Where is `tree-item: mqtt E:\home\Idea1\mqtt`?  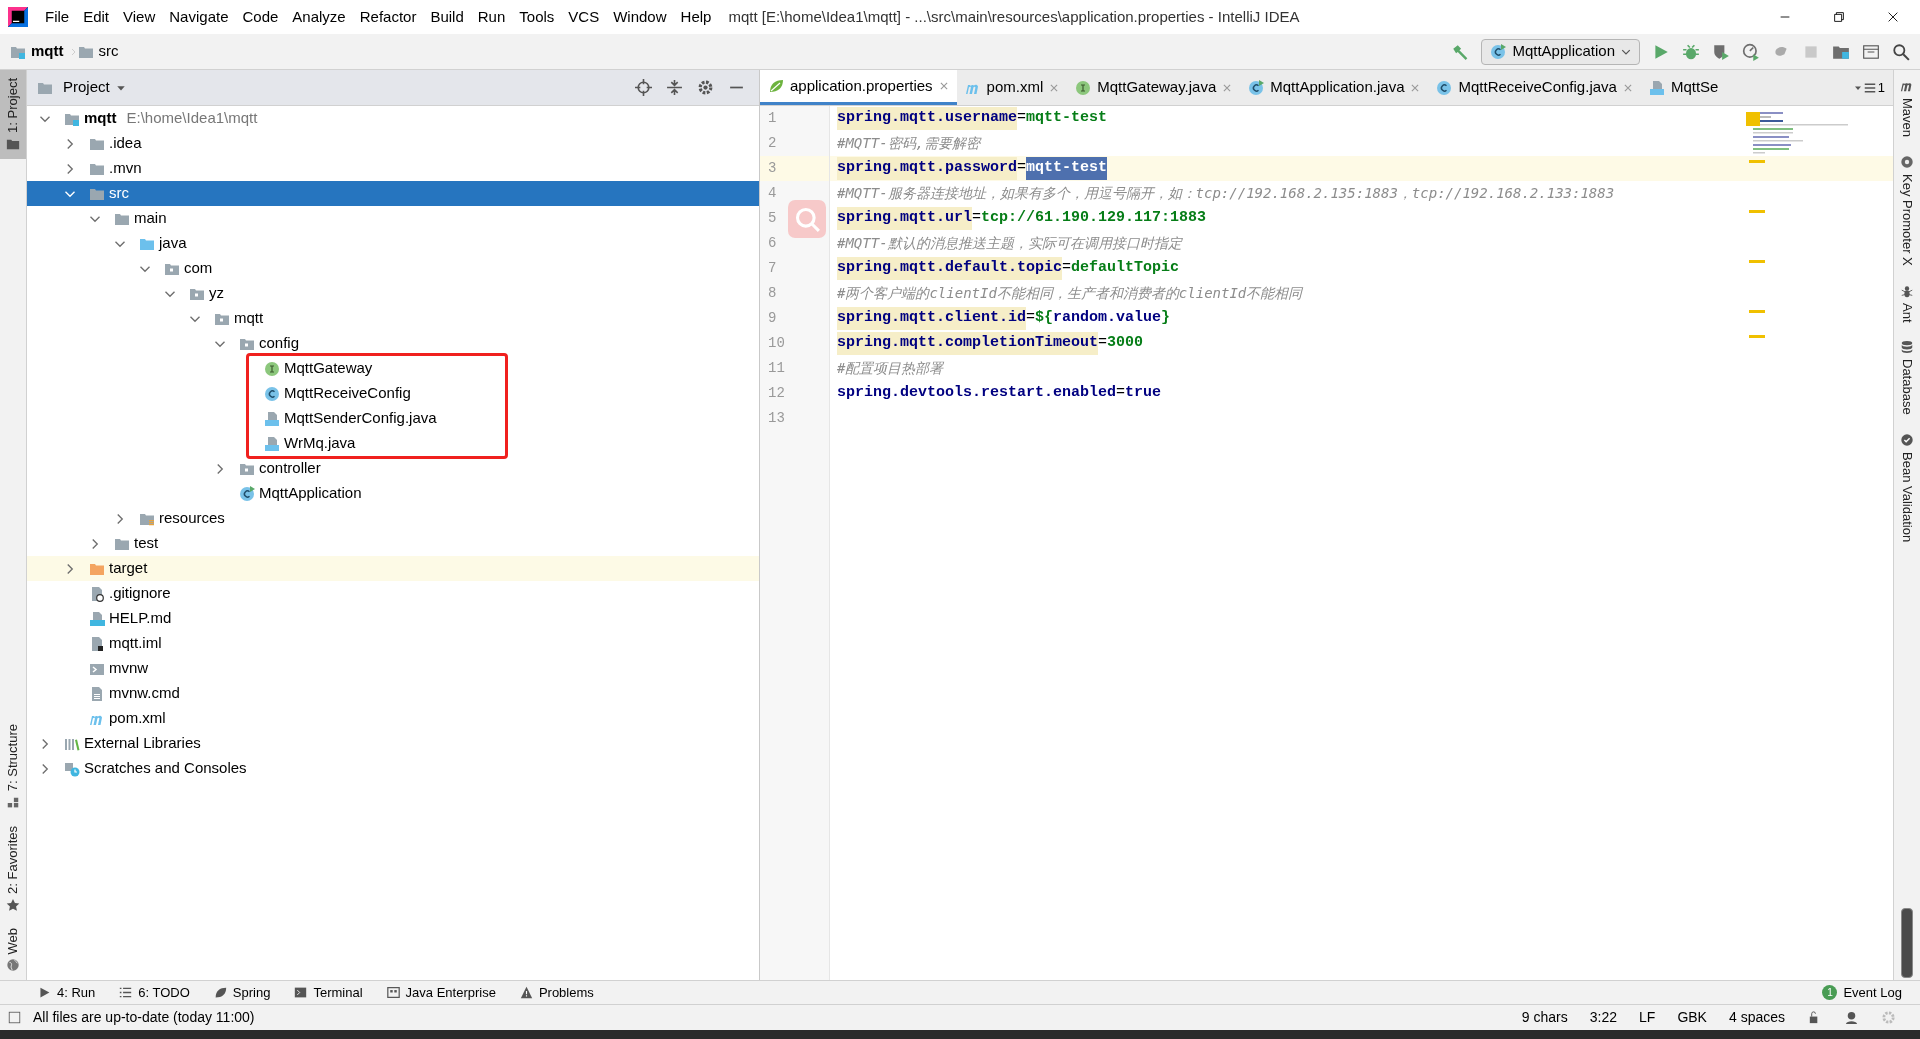 tree-item: mqtt E:\home\Idea1\mqtt is located at coordinates (393, 118).